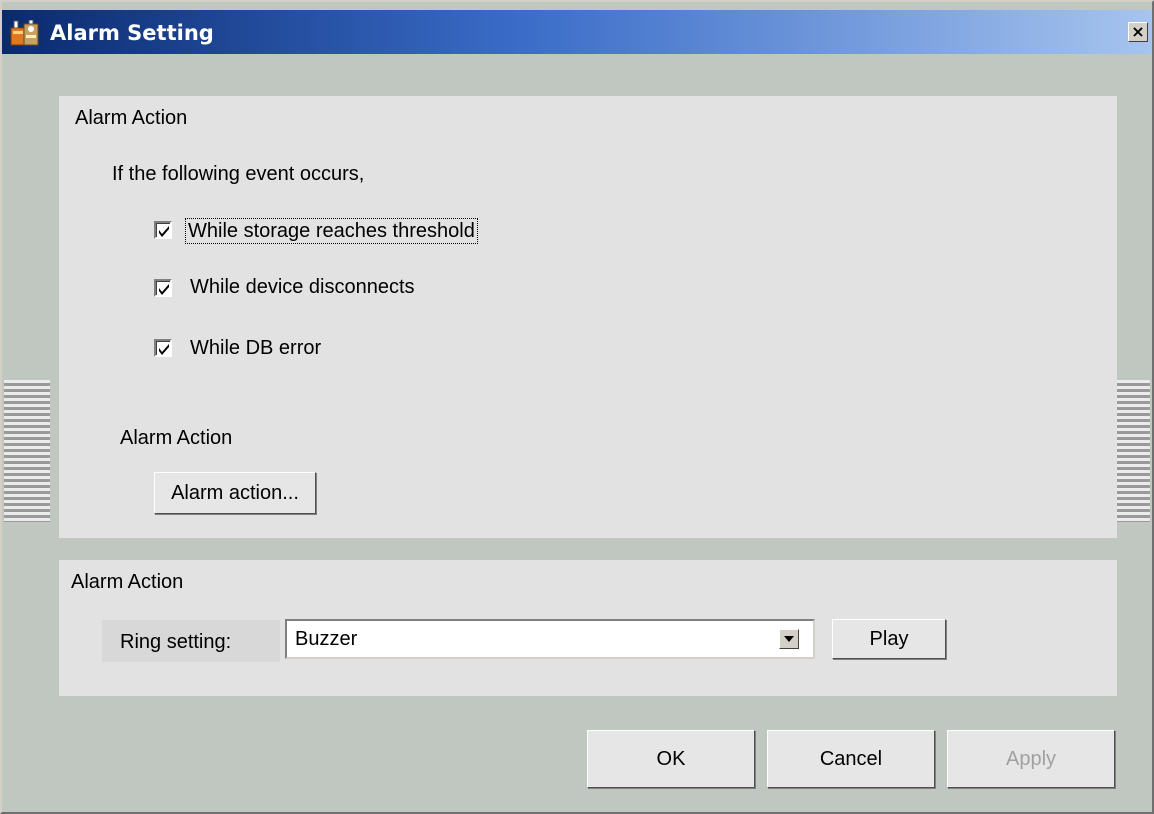  Describe the element at coordinates (131, 118) in the screenshot. I see `event-section-title: Alarm Action` at that location.